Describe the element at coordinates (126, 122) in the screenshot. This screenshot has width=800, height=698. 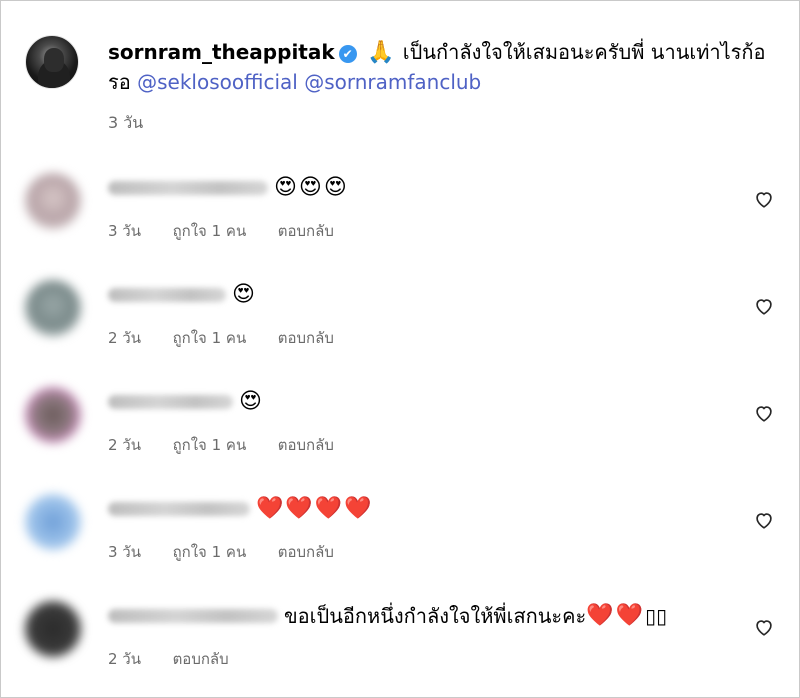
I see `post-timestamp: 3 วัน` at that location.